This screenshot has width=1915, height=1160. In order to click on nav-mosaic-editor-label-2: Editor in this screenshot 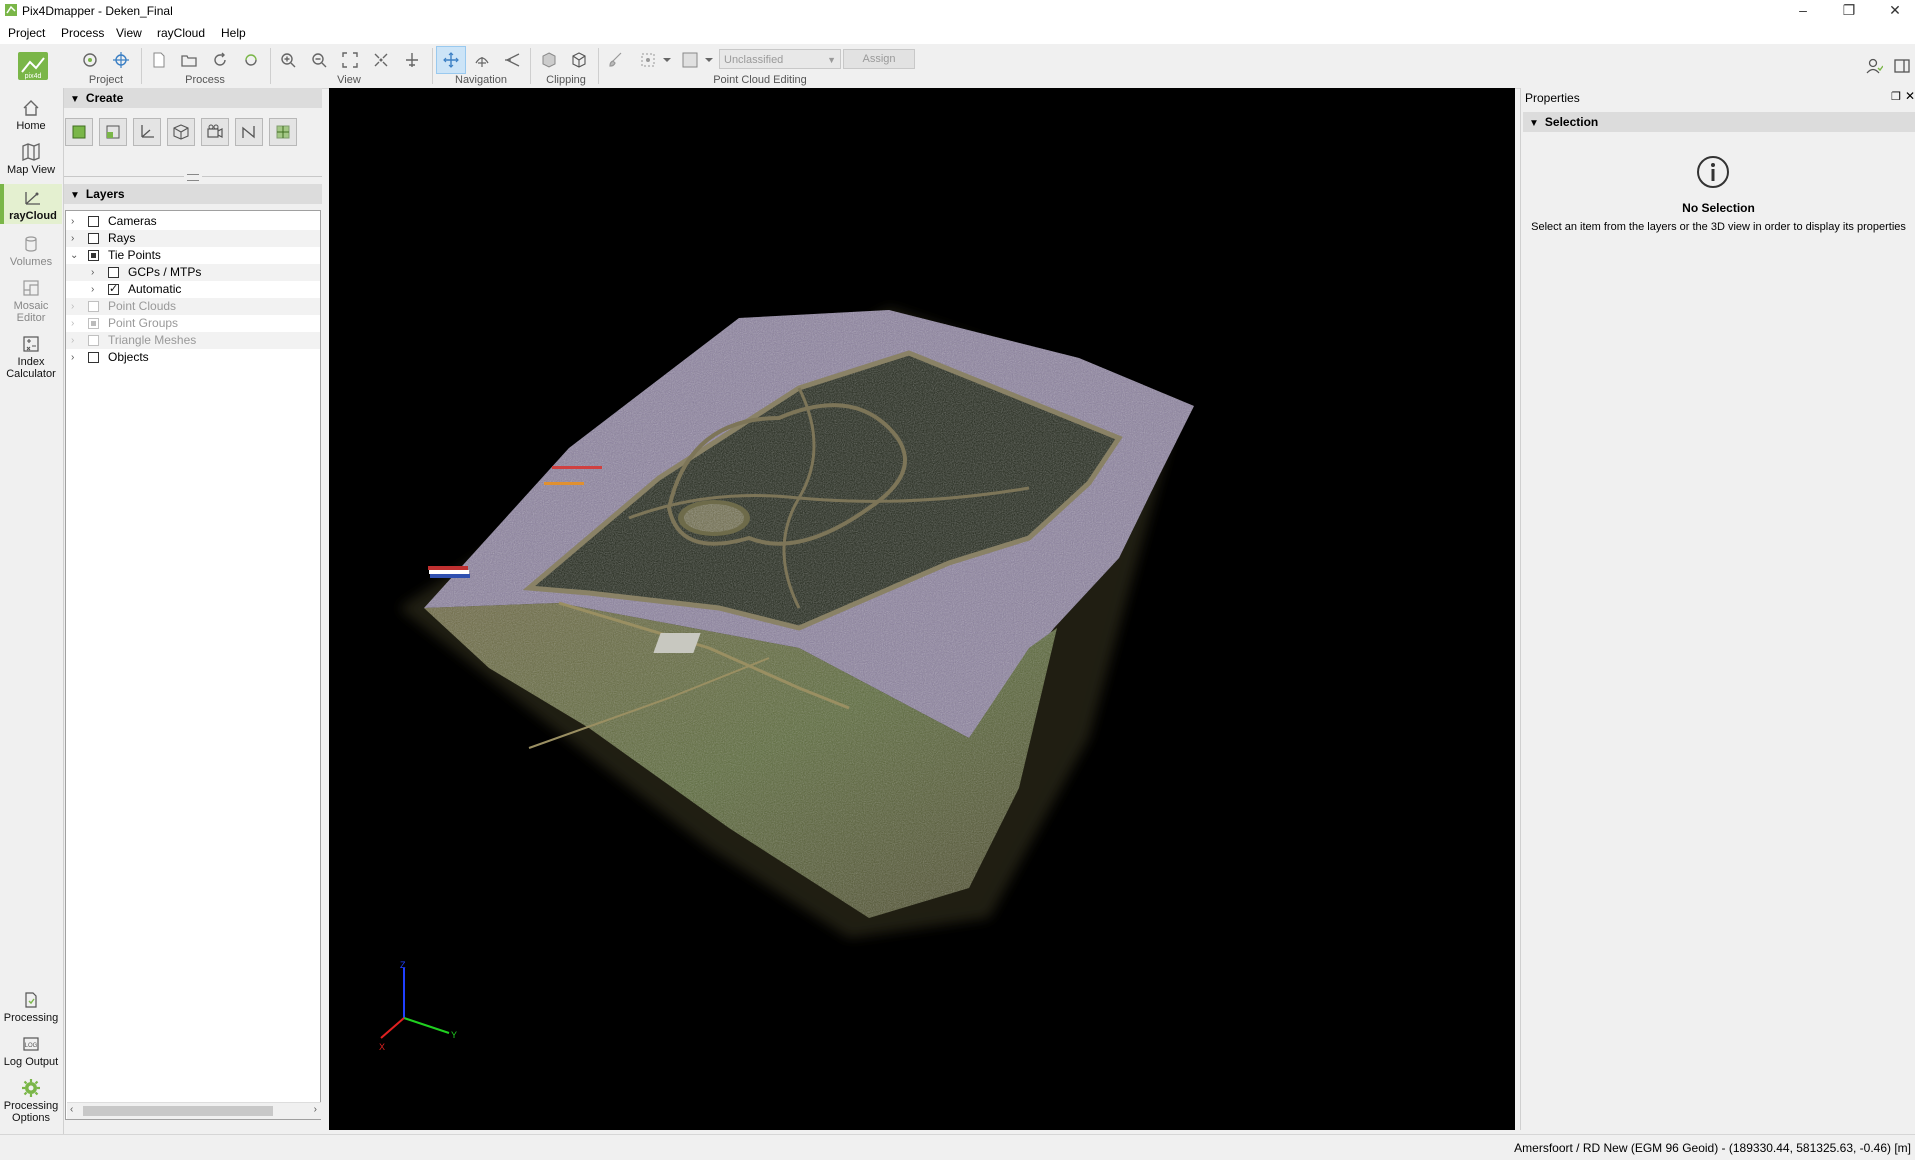, I will do `click(31, 318)`.